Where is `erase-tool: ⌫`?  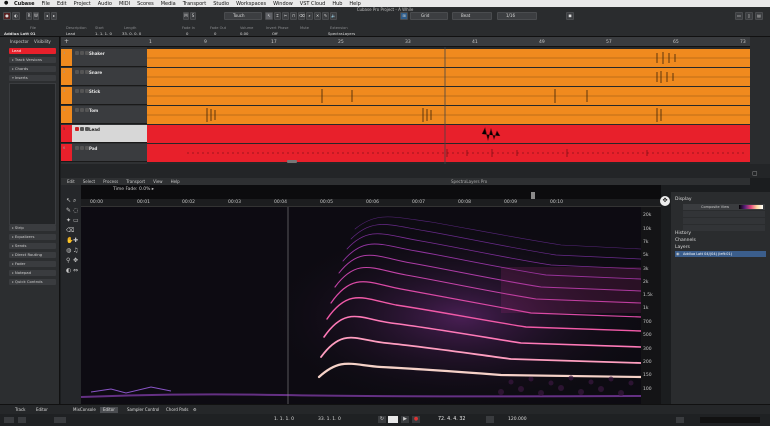
erase-tool: ⌫ is located at coordinates (301, 16).